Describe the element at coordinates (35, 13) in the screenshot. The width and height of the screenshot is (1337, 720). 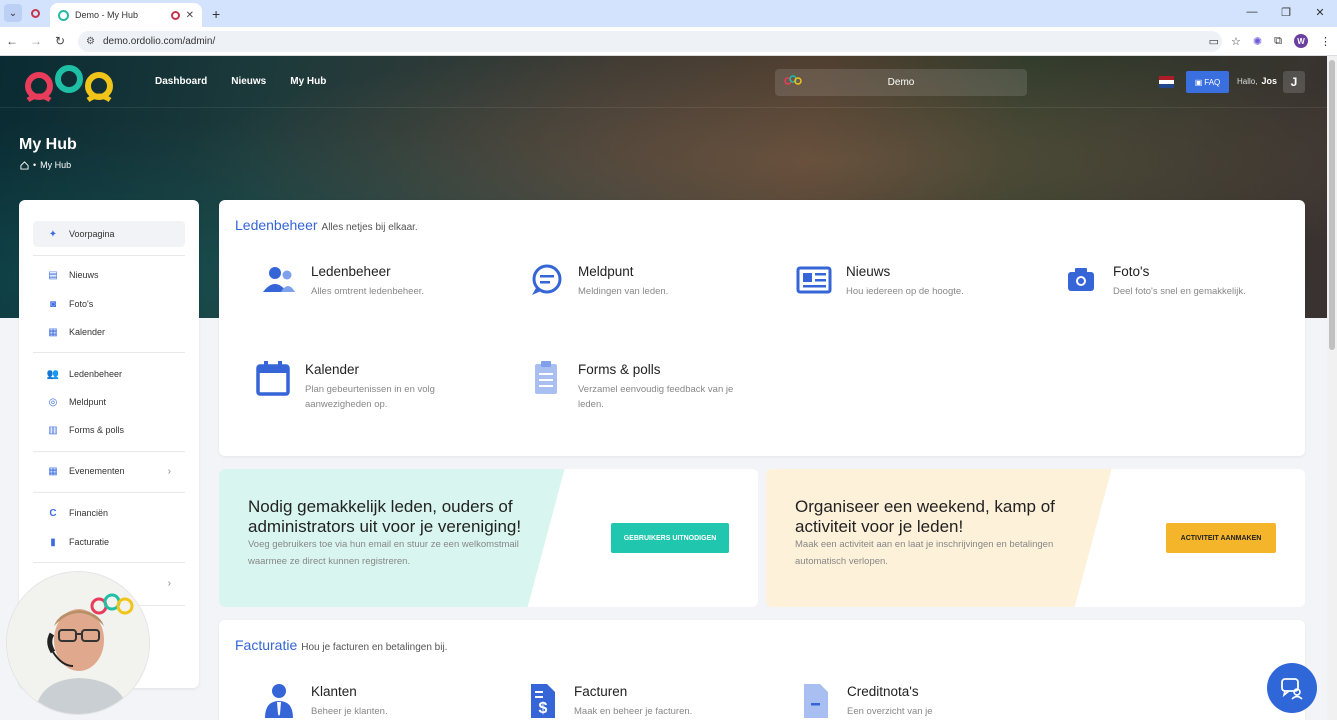
I see `recording-icon` at that location.